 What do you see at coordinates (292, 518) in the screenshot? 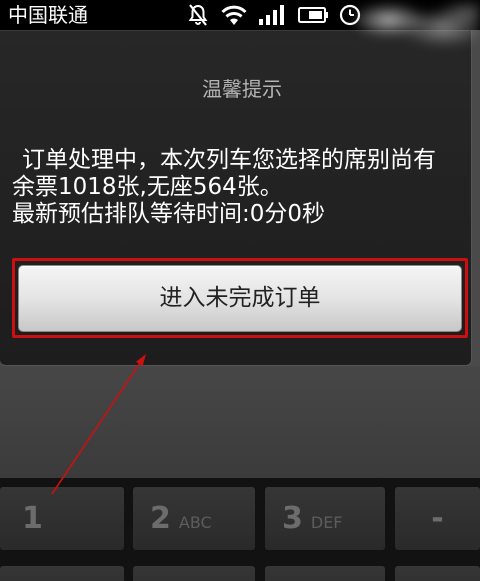
I see `key-digit: 3` at bounding box center [292, 518].